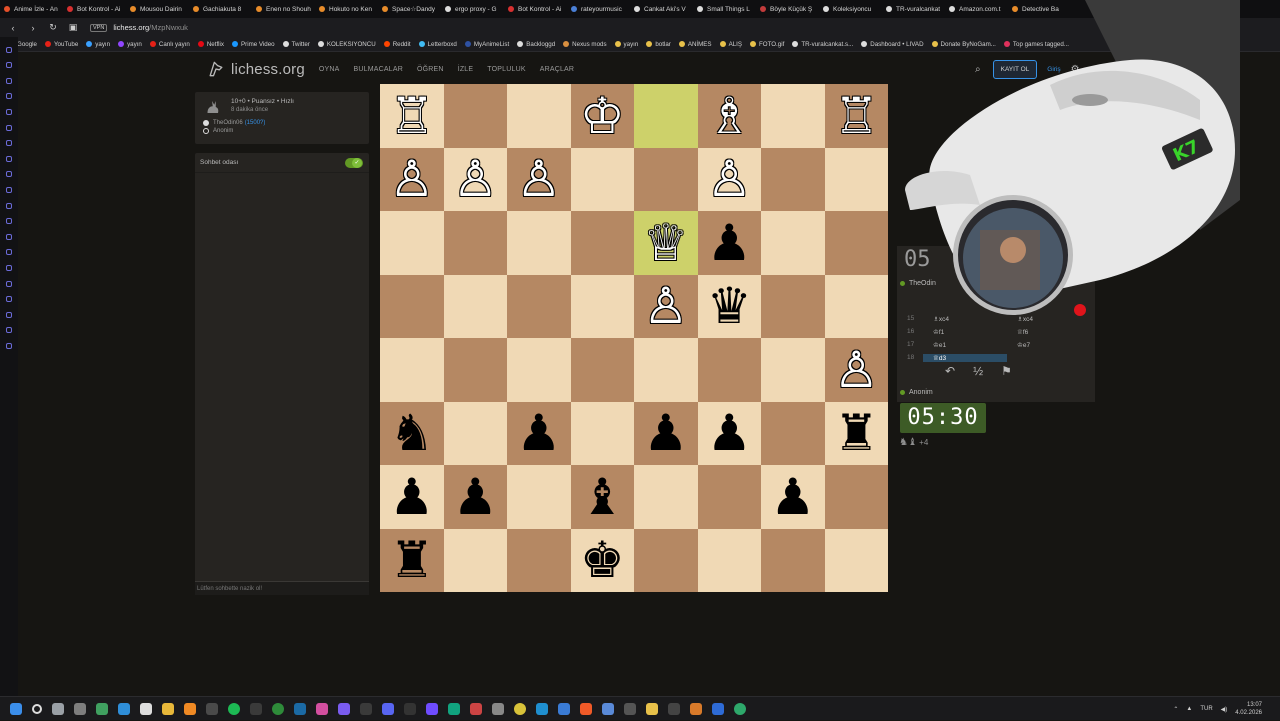  What do you see at coordinates (766, 44) in the screenshot?
I see `bookmark-item: FOTO.gif` at bounding box center [766, 44].